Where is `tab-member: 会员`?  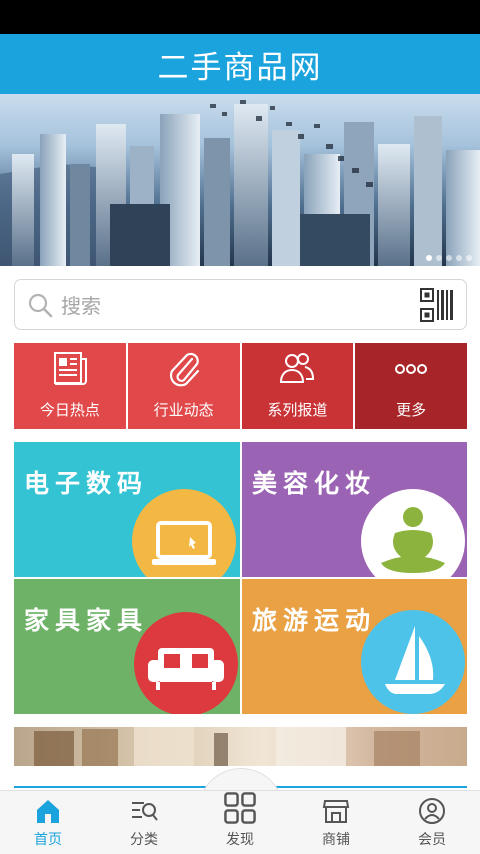 tab-member: 会员 is located at coordinates (432, 822).